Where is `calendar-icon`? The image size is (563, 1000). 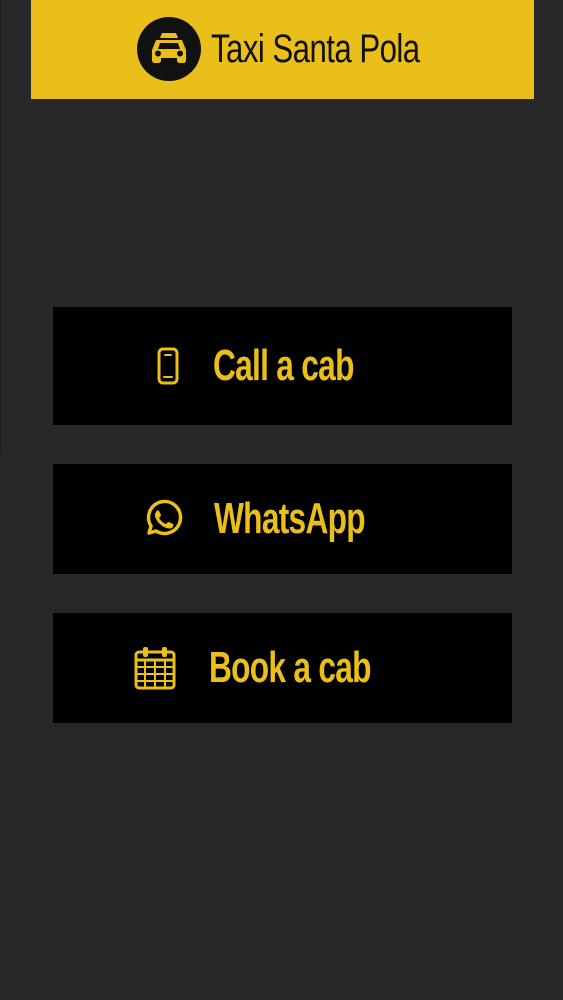
calendar-icon is located at coordinates (155, 668).